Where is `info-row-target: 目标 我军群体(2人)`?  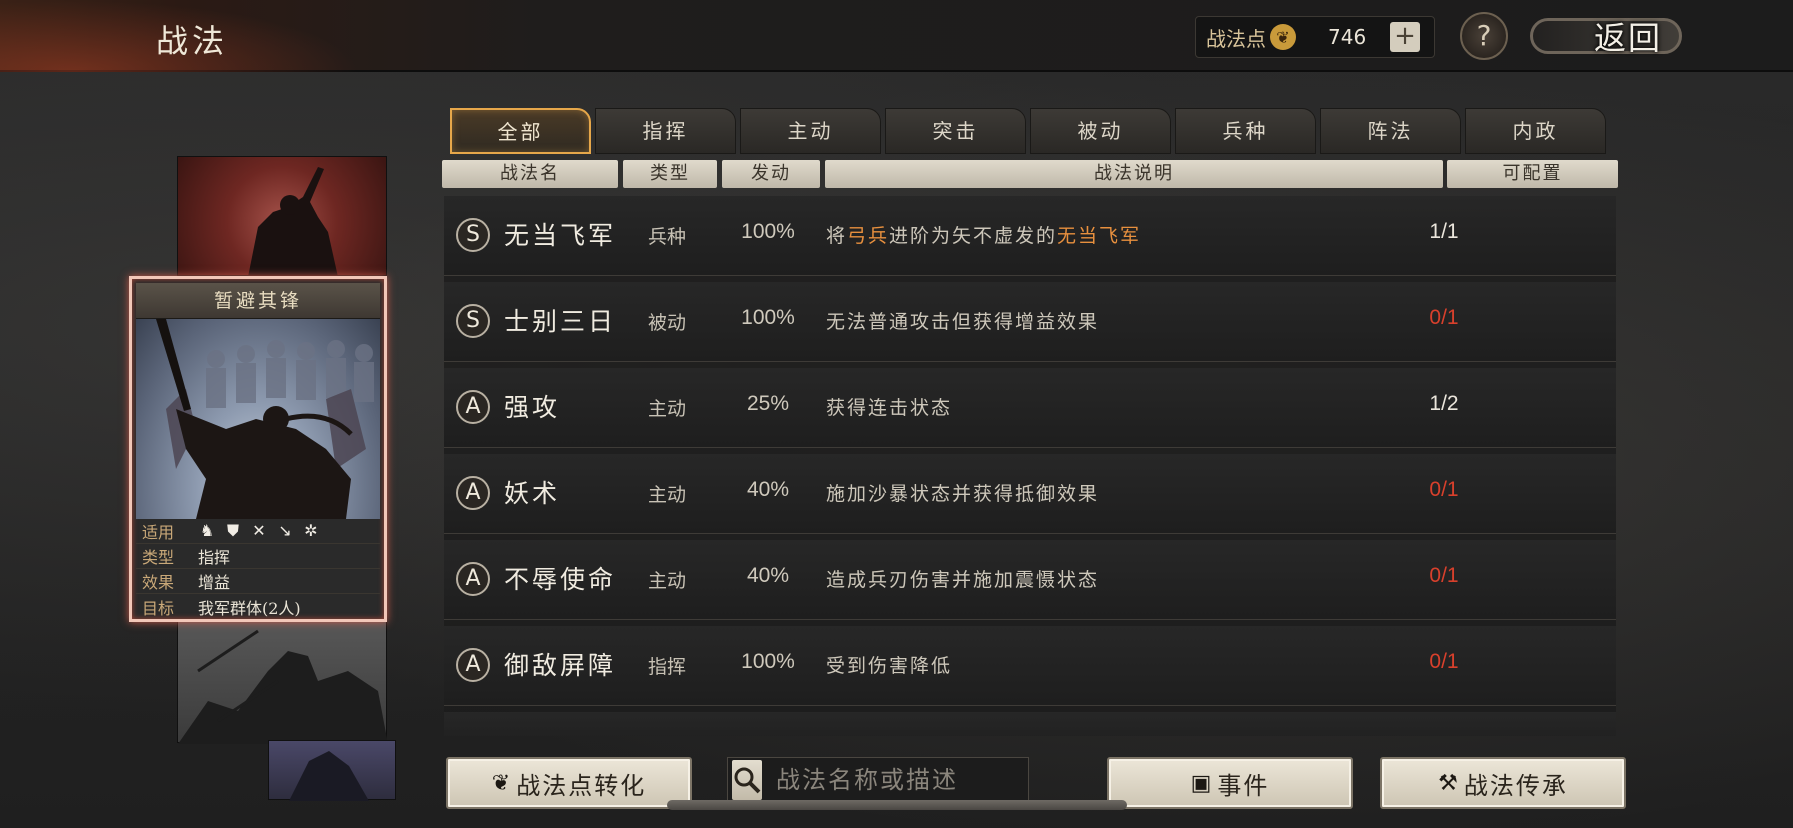
info-row-target: 目标 我军群体(2人) is located at coordinates (258, 606).